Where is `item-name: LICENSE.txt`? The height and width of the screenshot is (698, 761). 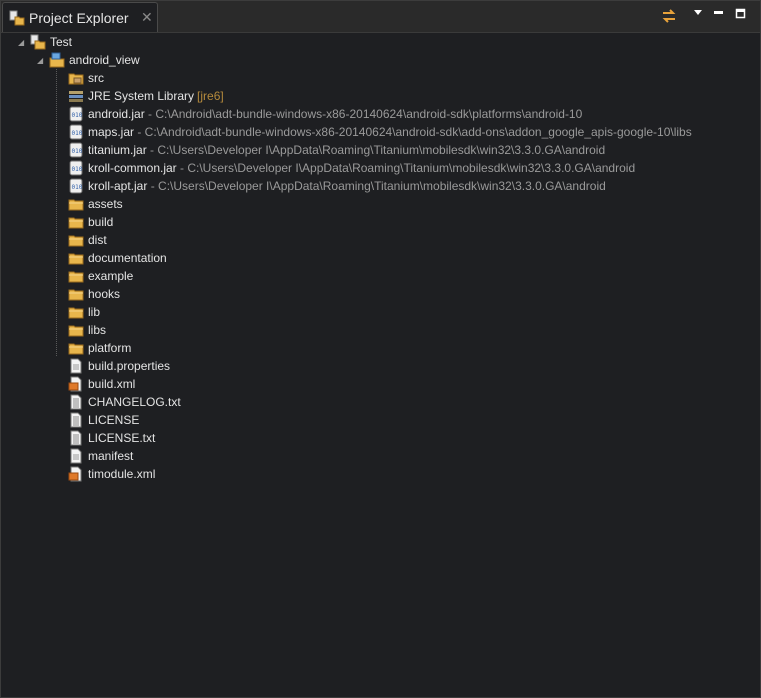
item-name: LICENSE.txt is located at coordinates (122, 438).